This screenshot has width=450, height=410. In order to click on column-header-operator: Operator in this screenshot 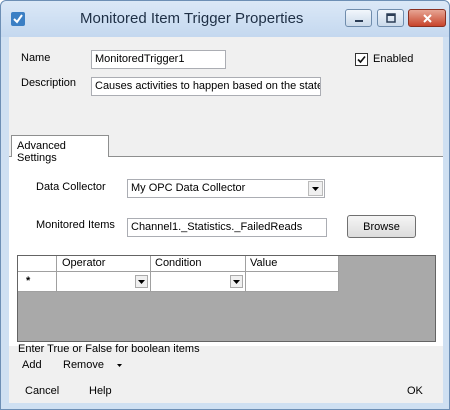, I will do `click(104, 264)`.